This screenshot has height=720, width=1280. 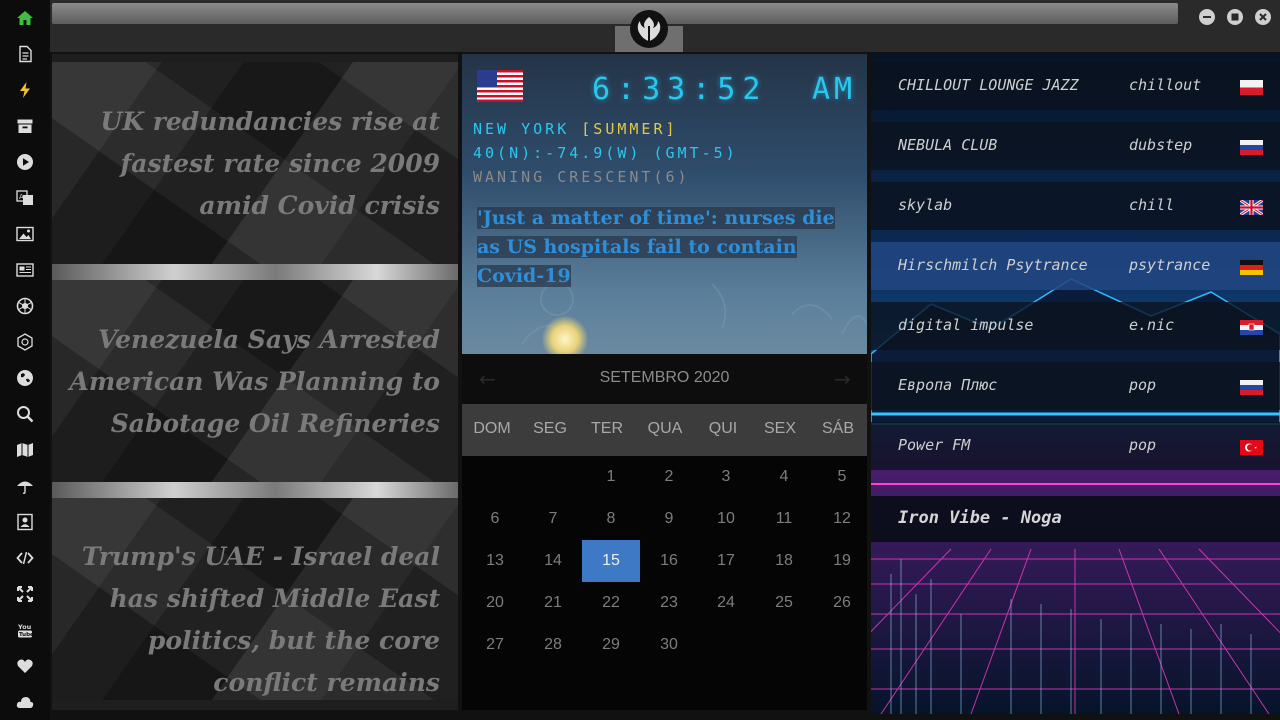 I want to click on code-icon, so click(x=25, y=558).